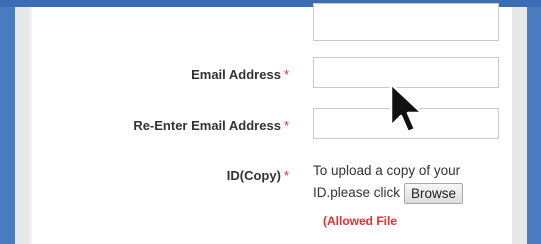 The width and height of the screenshot is (541, 244). I want to click on email-label: Email Address *, so click(240, 74).